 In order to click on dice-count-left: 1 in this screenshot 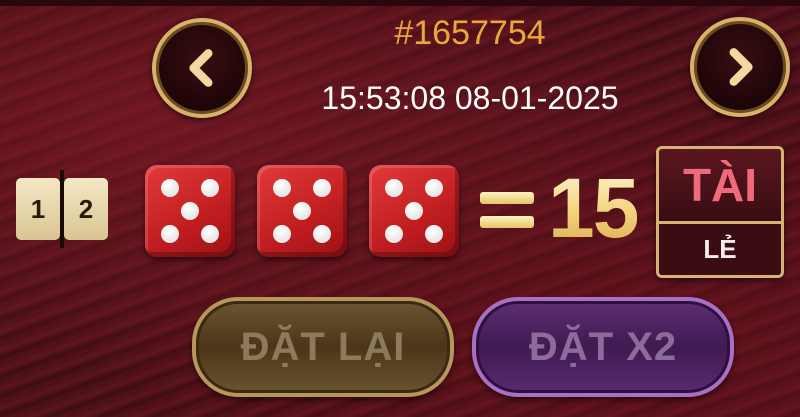, I will do `click(38, 209)`.